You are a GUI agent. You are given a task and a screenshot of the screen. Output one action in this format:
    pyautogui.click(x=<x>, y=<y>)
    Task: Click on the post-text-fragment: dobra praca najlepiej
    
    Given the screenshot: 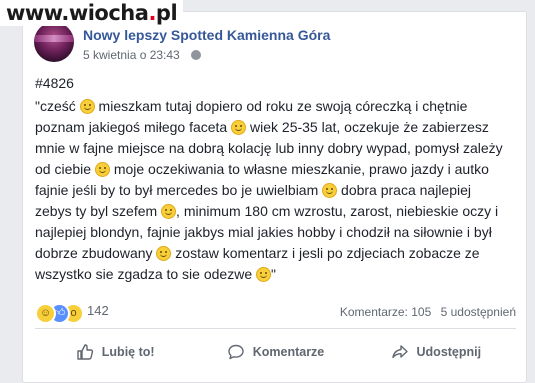 What is the action you would take?
    pyautogui.click(x=404, y=190)
    